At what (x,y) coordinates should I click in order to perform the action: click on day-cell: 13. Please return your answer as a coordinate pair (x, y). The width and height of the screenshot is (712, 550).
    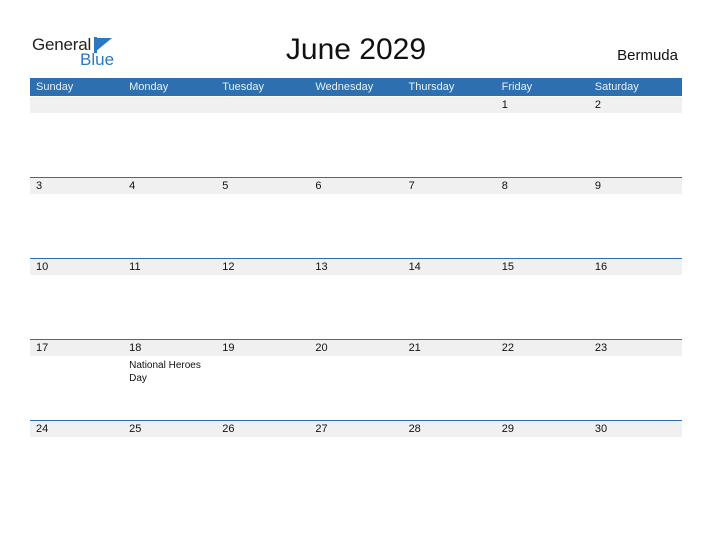
    Looking at the image, I should click on (355, 299).